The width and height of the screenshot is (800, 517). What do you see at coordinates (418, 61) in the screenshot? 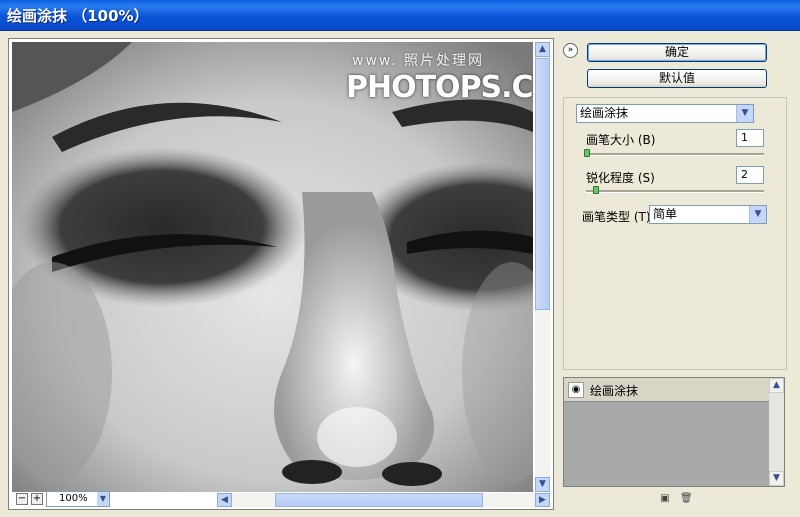
I see `watermark-line1: www. 照片处理网` at bounding box center [418, 61].